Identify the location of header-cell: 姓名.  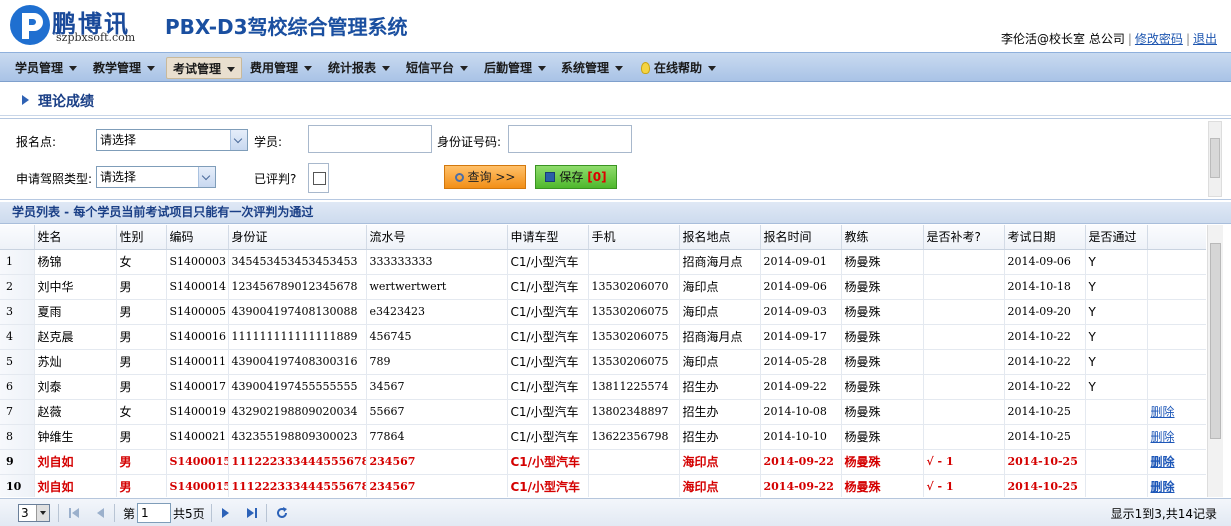
(75, 237).